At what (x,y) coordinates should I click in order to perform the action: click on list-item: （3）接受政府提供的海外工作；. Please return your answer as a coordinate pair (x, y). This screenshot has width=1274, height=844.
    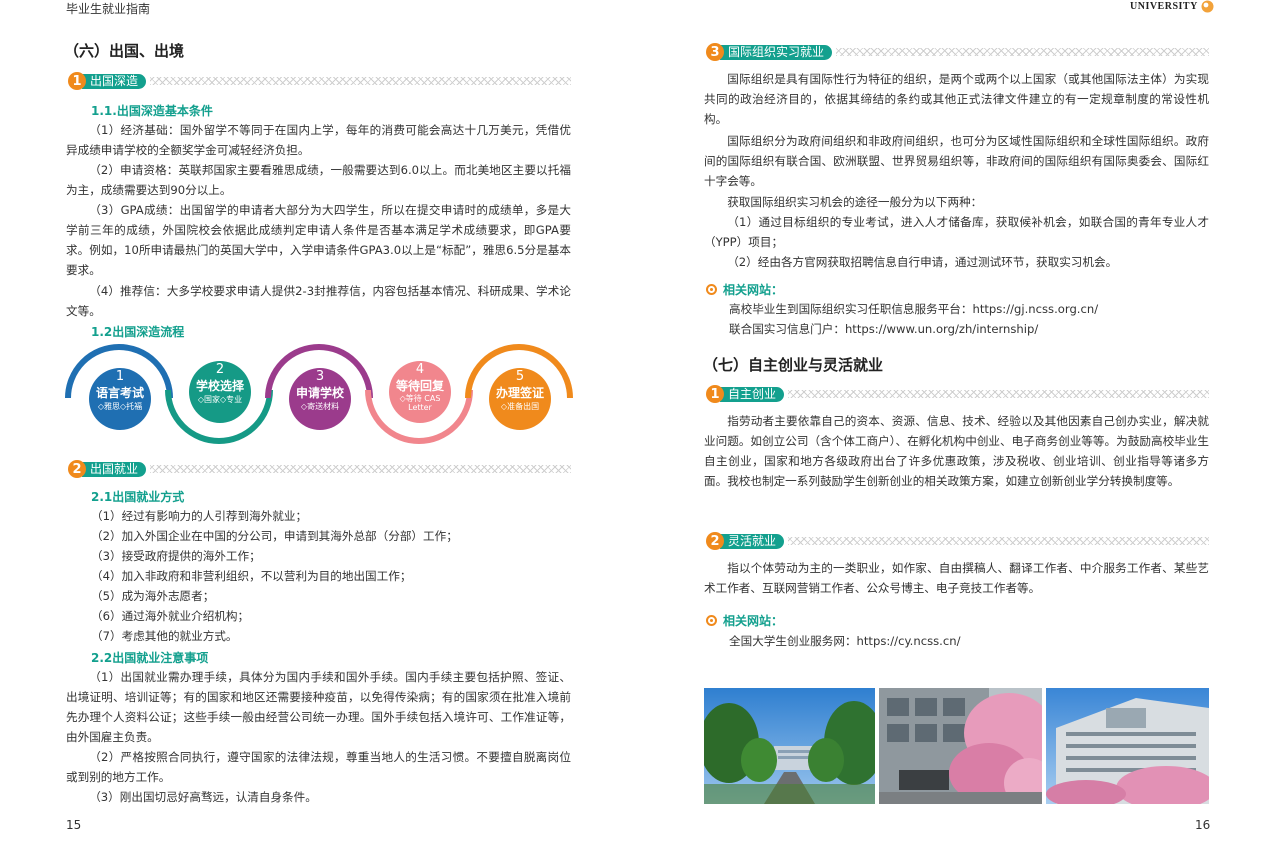
    Looking at the image, I should click on (176, 556).